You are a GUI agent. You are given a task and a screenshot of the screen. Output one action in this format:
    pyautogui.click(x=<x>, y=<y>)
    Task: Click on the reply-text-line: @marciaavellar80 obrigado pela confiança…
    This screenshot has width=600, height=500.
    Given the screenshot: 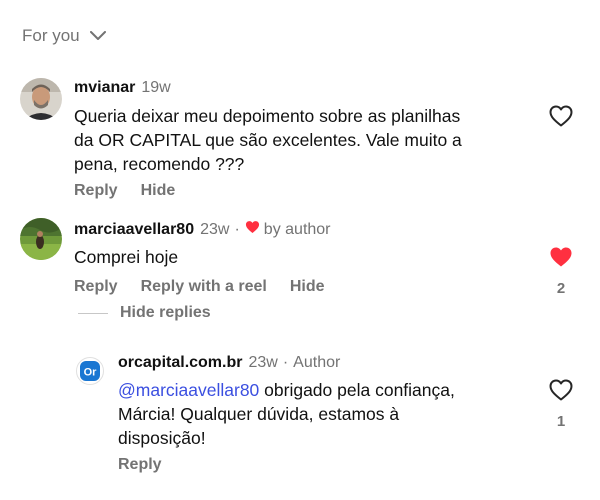 What is the action you would take?
    pyautogui.click(x=328, y=390)
    